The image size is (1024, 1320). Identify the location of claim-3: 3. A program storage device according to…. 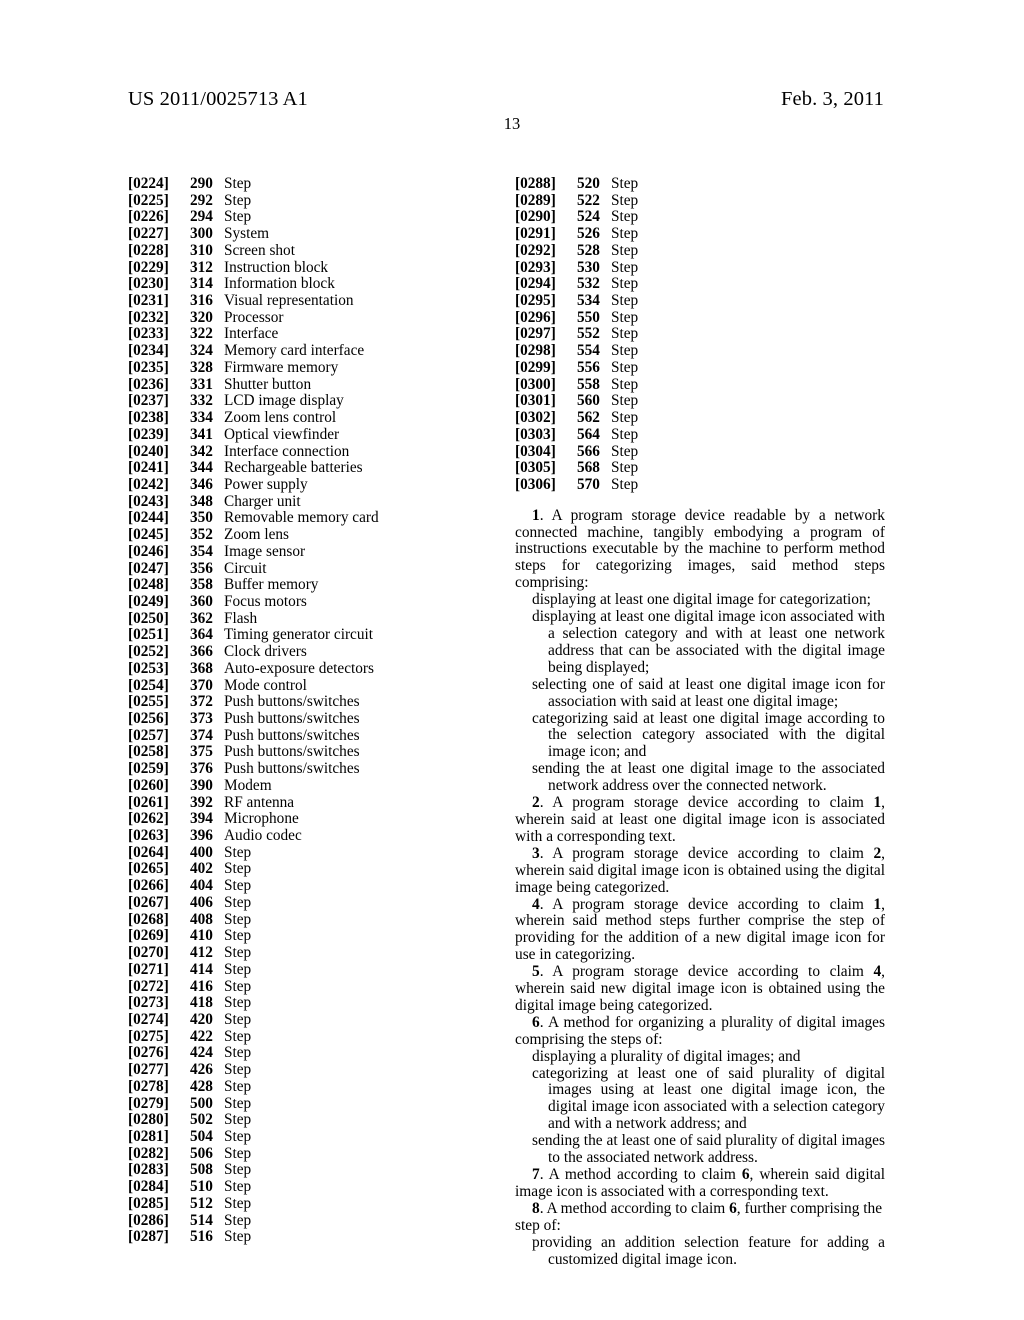
(700, 871).